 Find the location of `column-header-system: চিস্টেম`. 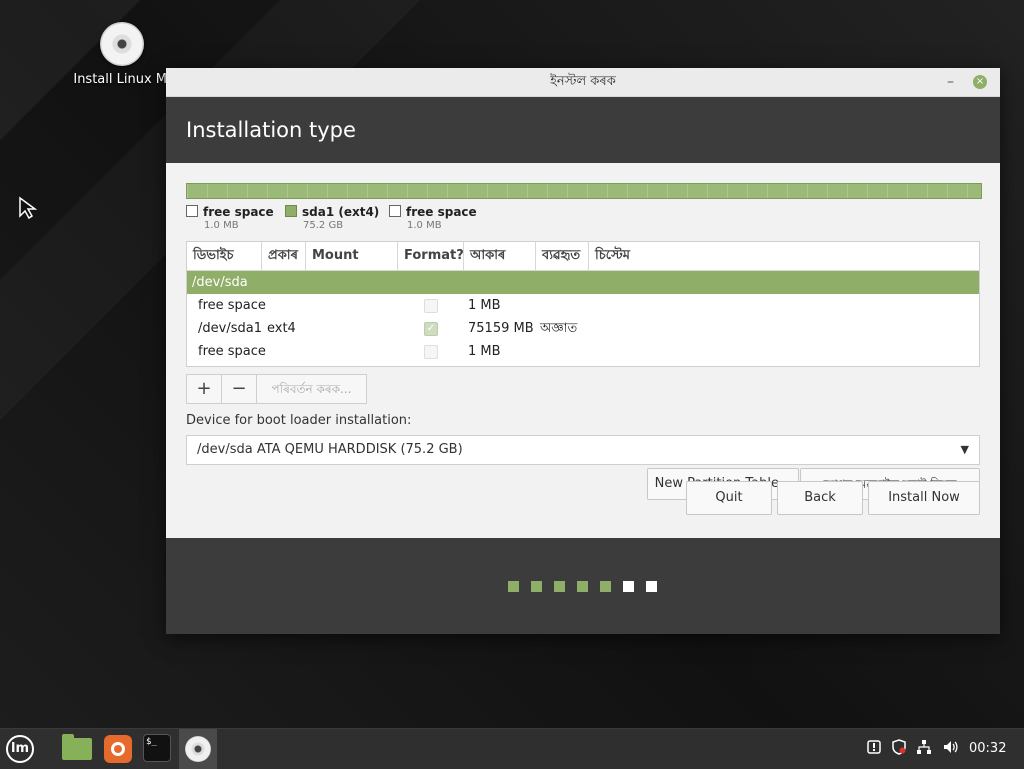

column-header-system: চিস্টেম is located at coordinates (784, 256).